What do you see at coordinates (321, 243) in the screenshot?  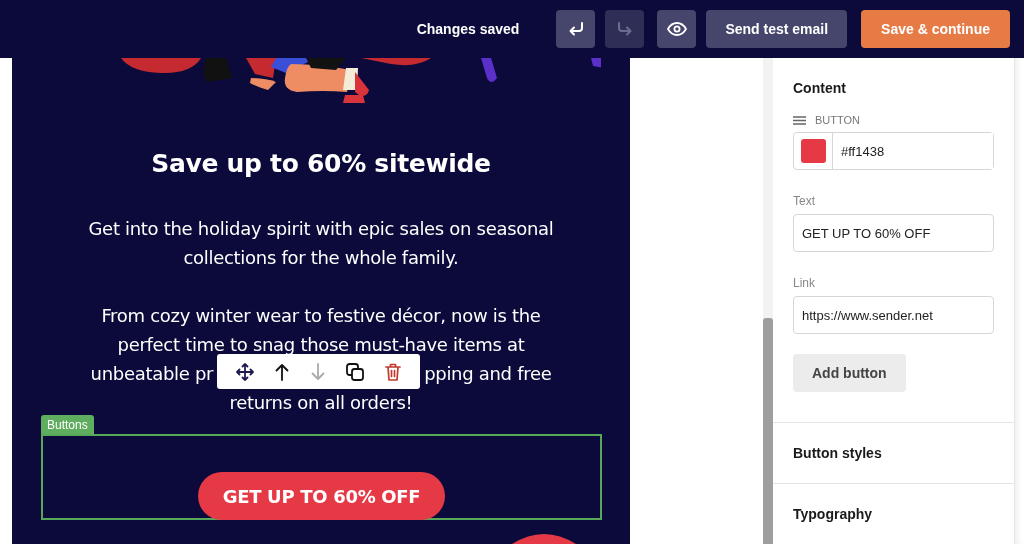 I see `email-paragraph: Get into the holiday spirit with epic sales on seasonal collections for the whole family.` at bounding box center [321, 243].